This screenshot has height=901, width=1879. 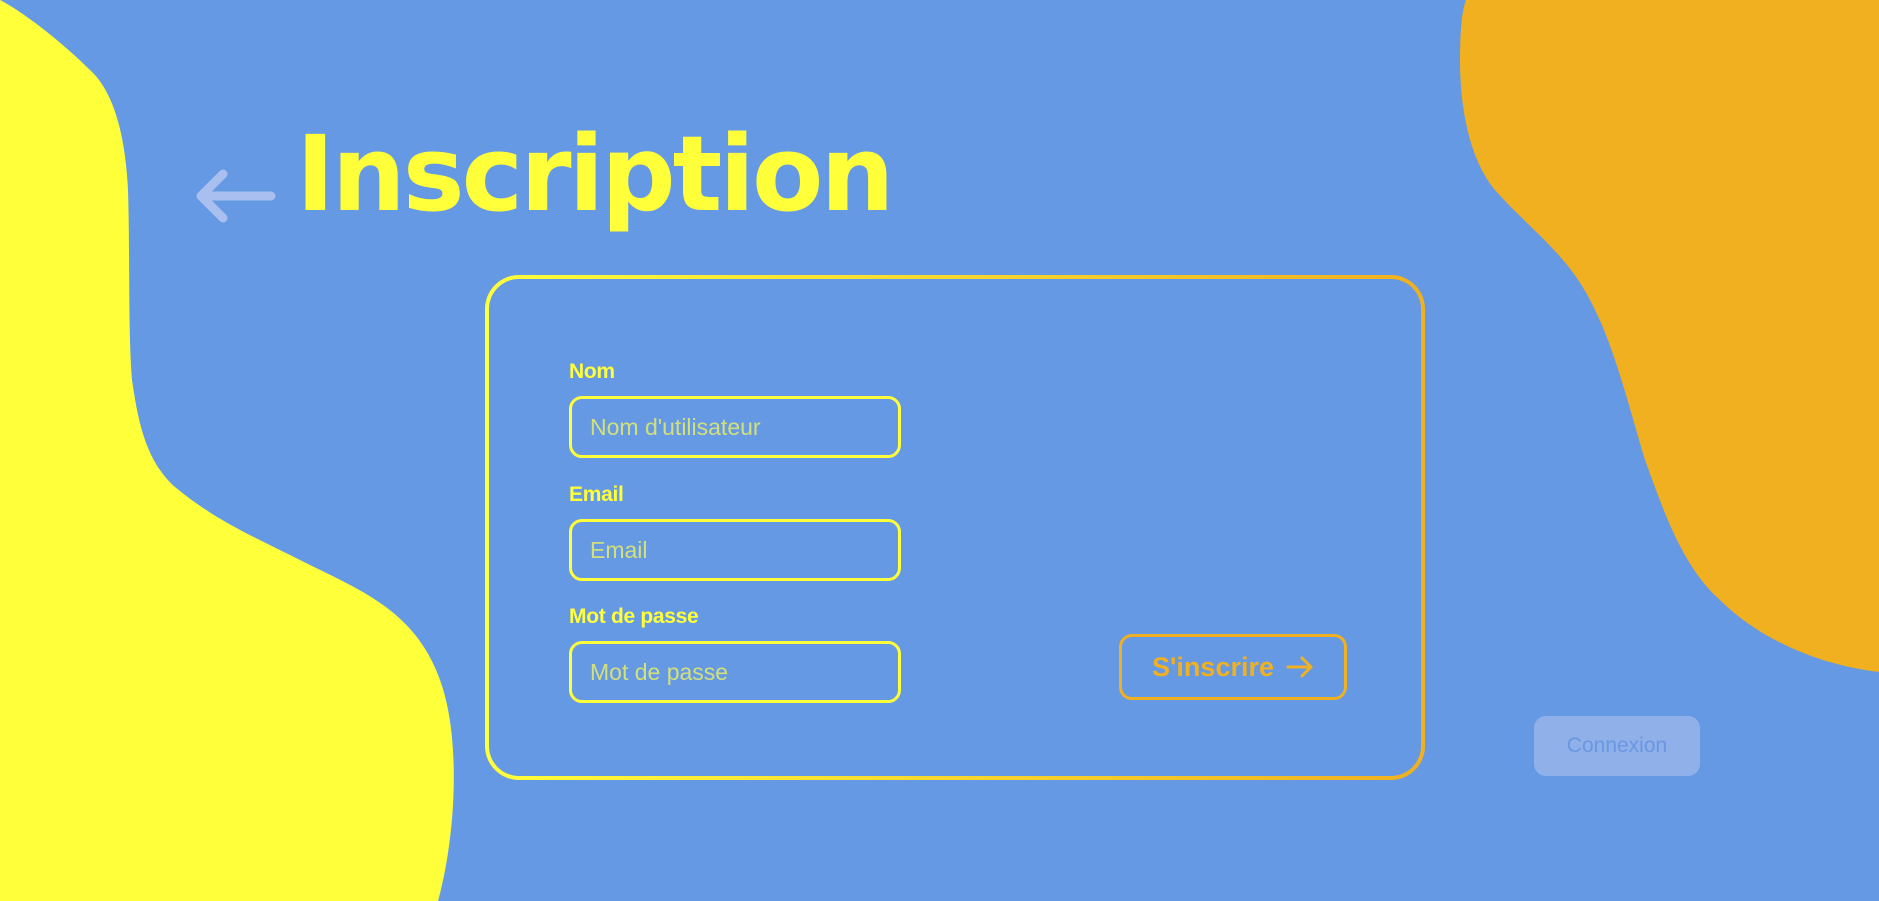 What do you see at coordinates (735, 550) in the screenshot?
I see `email-input` at bounding box center [735, 550].